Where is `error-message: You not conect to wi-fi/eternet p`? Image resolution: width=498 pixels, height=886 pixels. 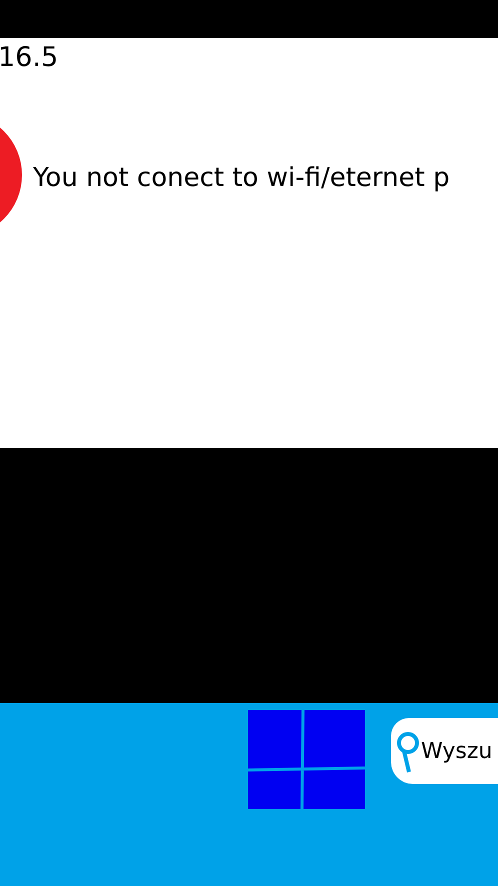 error-message: You not conect to wi-fi/eternet p is located at coordinates (241, 178).